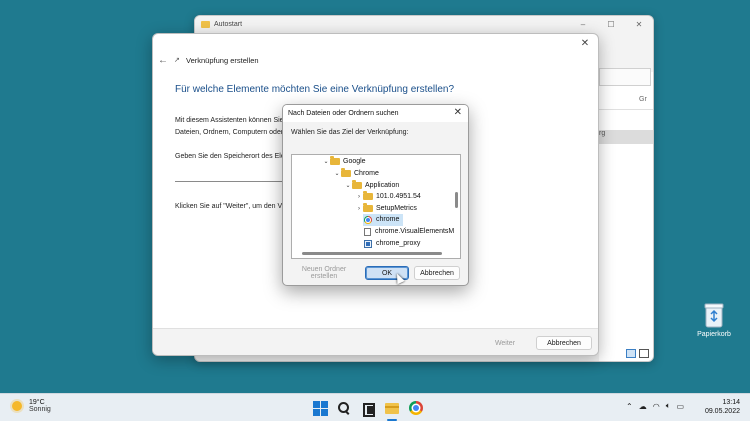  What do you see at coordinates (625, 77) in the screenshot?
I see `explorer-search-box` at bounding box center [625, 77].